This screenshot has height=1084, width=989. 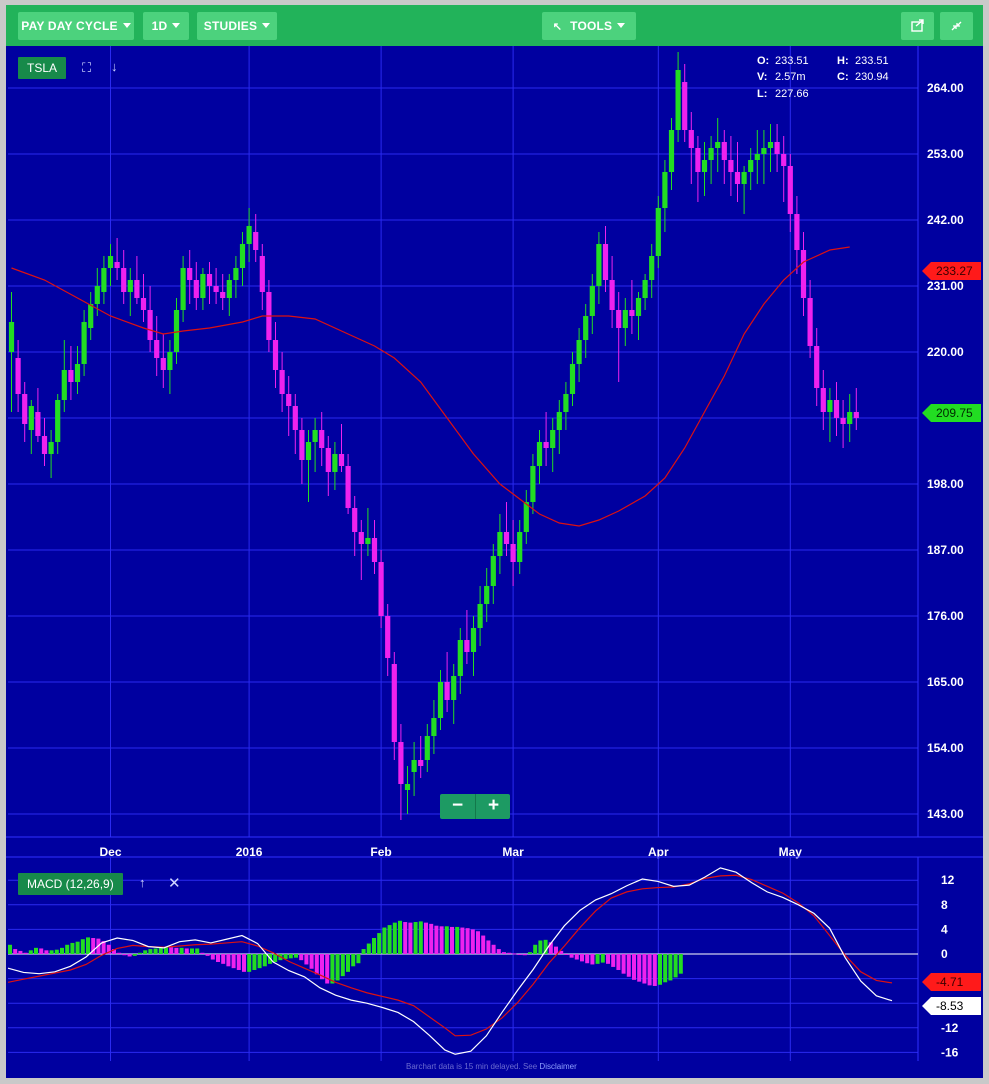 I want to click on y-tick-label: 264.00, so click(x=945, y=88).